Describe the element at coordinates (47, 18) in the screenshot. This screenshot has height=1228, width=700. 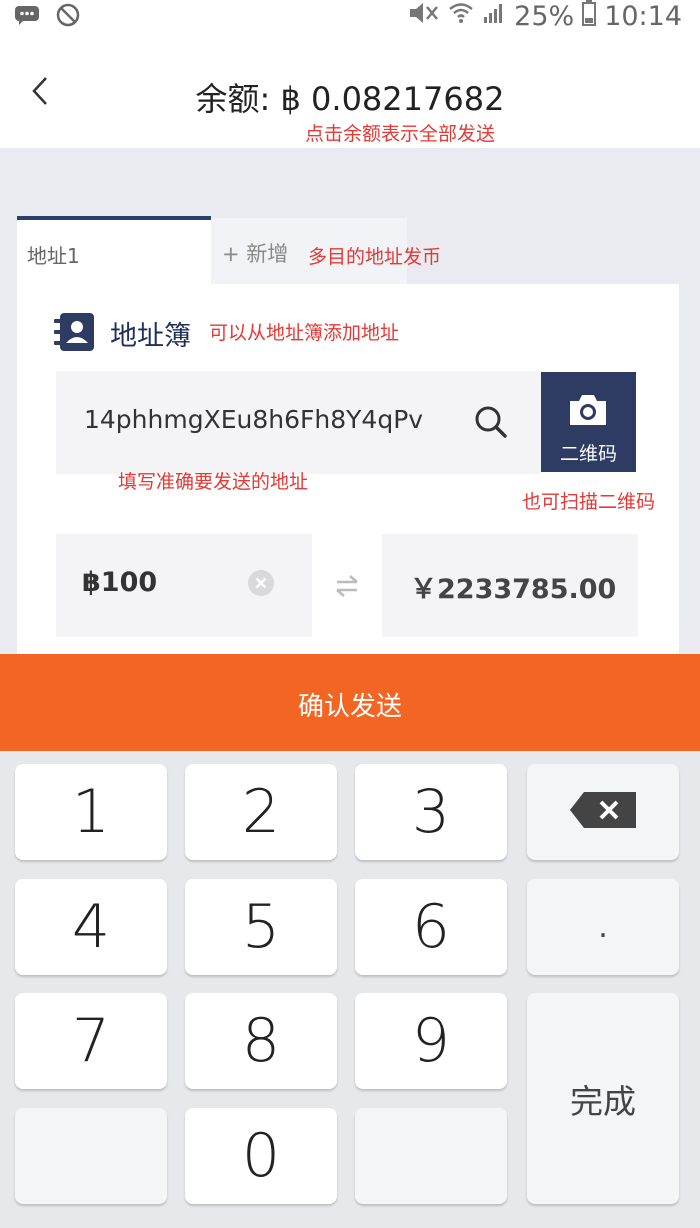
I see `status-left-icons` at that location.